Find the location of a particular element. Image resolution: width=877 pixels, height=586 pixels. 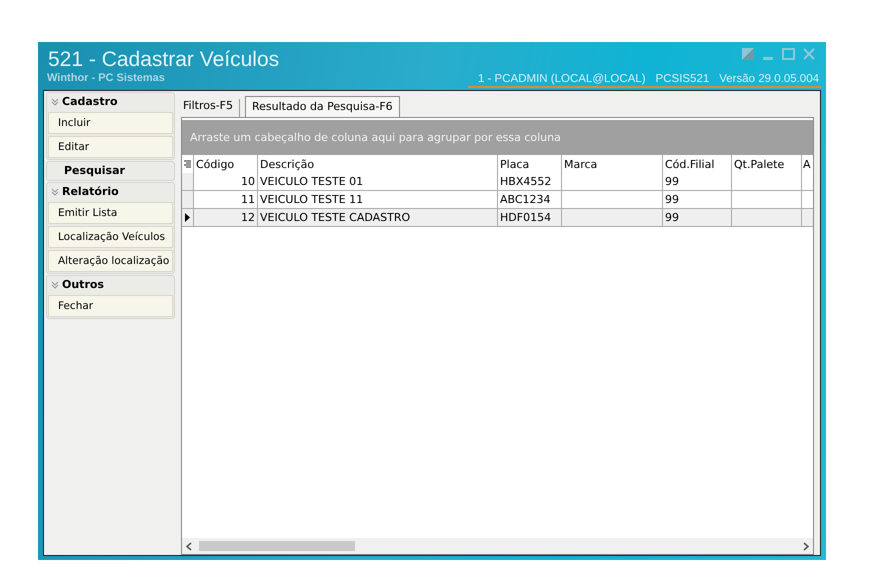

column-header: A is located at coordinates (807, 164).